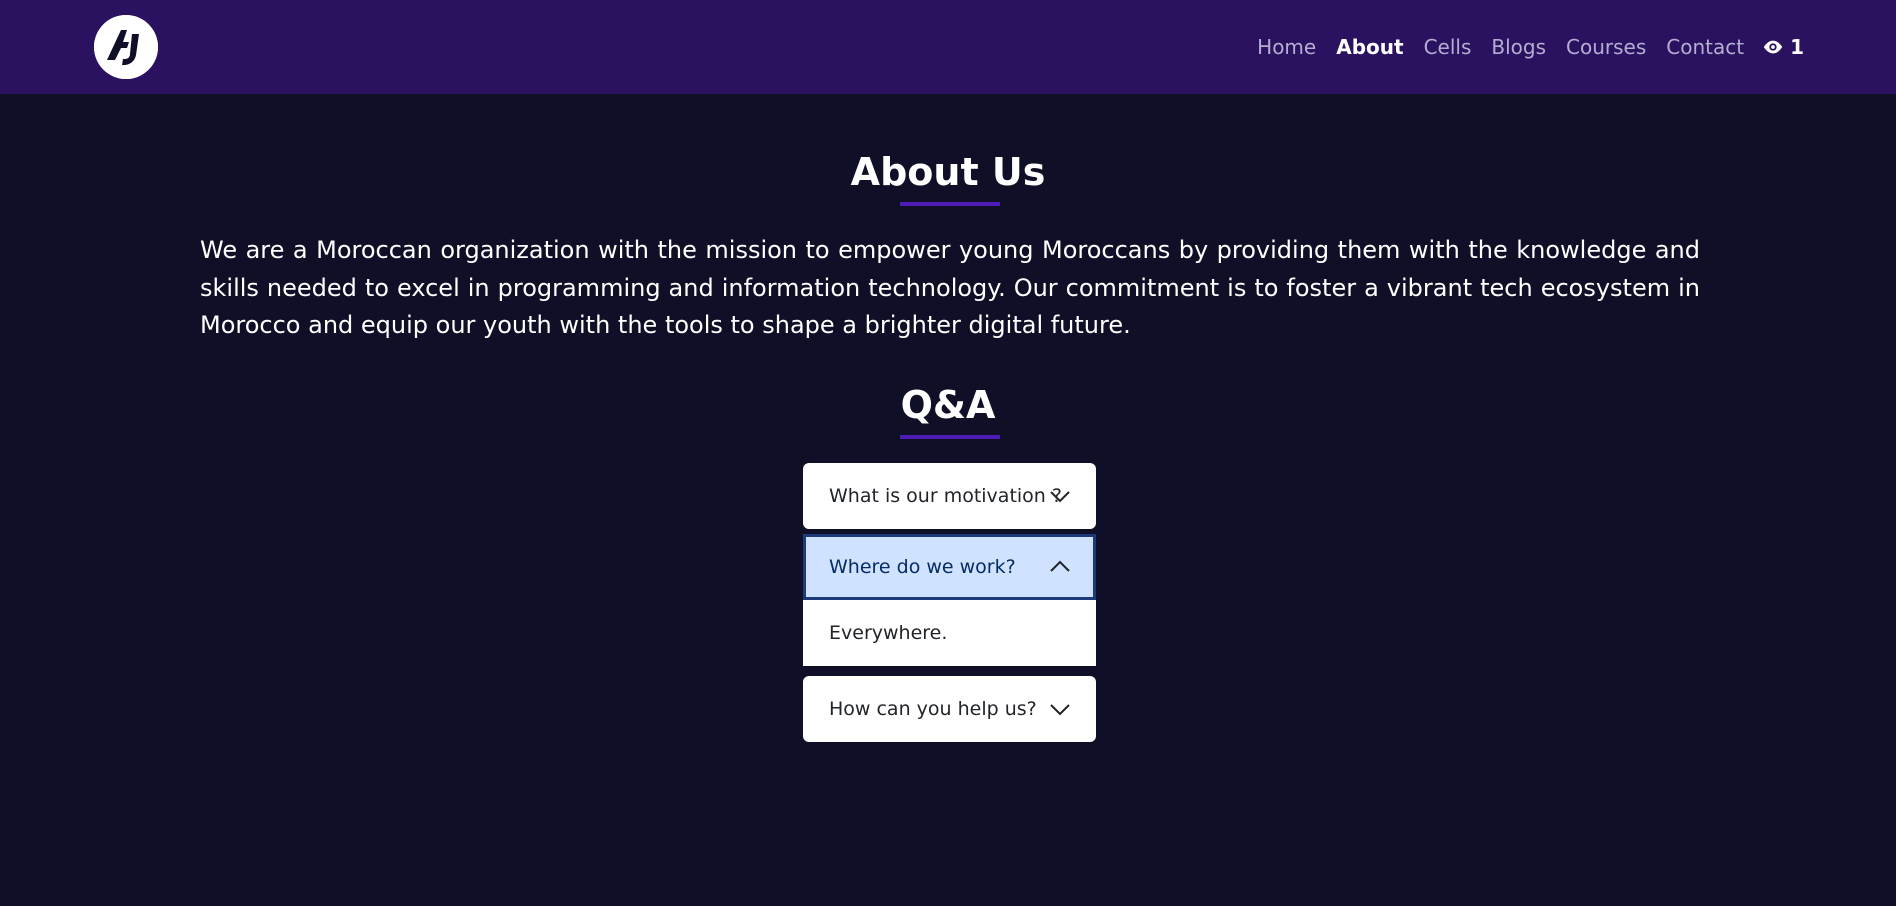 Image resolution: width=1896 pixels, height=906 pixels. I want to click on nav-link-about: About, so click(1369, 47).